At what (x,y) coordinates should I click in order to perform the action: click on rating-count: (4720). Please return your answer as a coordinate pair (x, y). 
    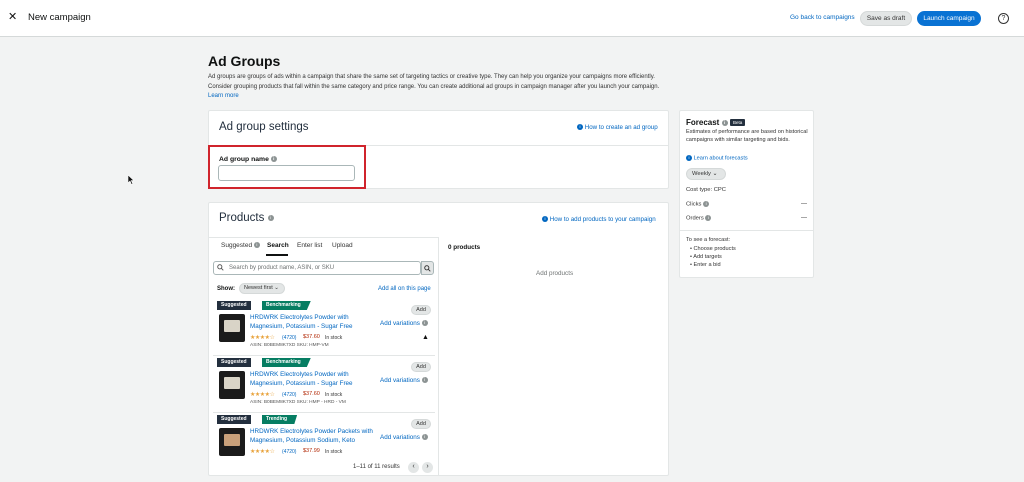
    Looking at the image, I should click on (289, 395).